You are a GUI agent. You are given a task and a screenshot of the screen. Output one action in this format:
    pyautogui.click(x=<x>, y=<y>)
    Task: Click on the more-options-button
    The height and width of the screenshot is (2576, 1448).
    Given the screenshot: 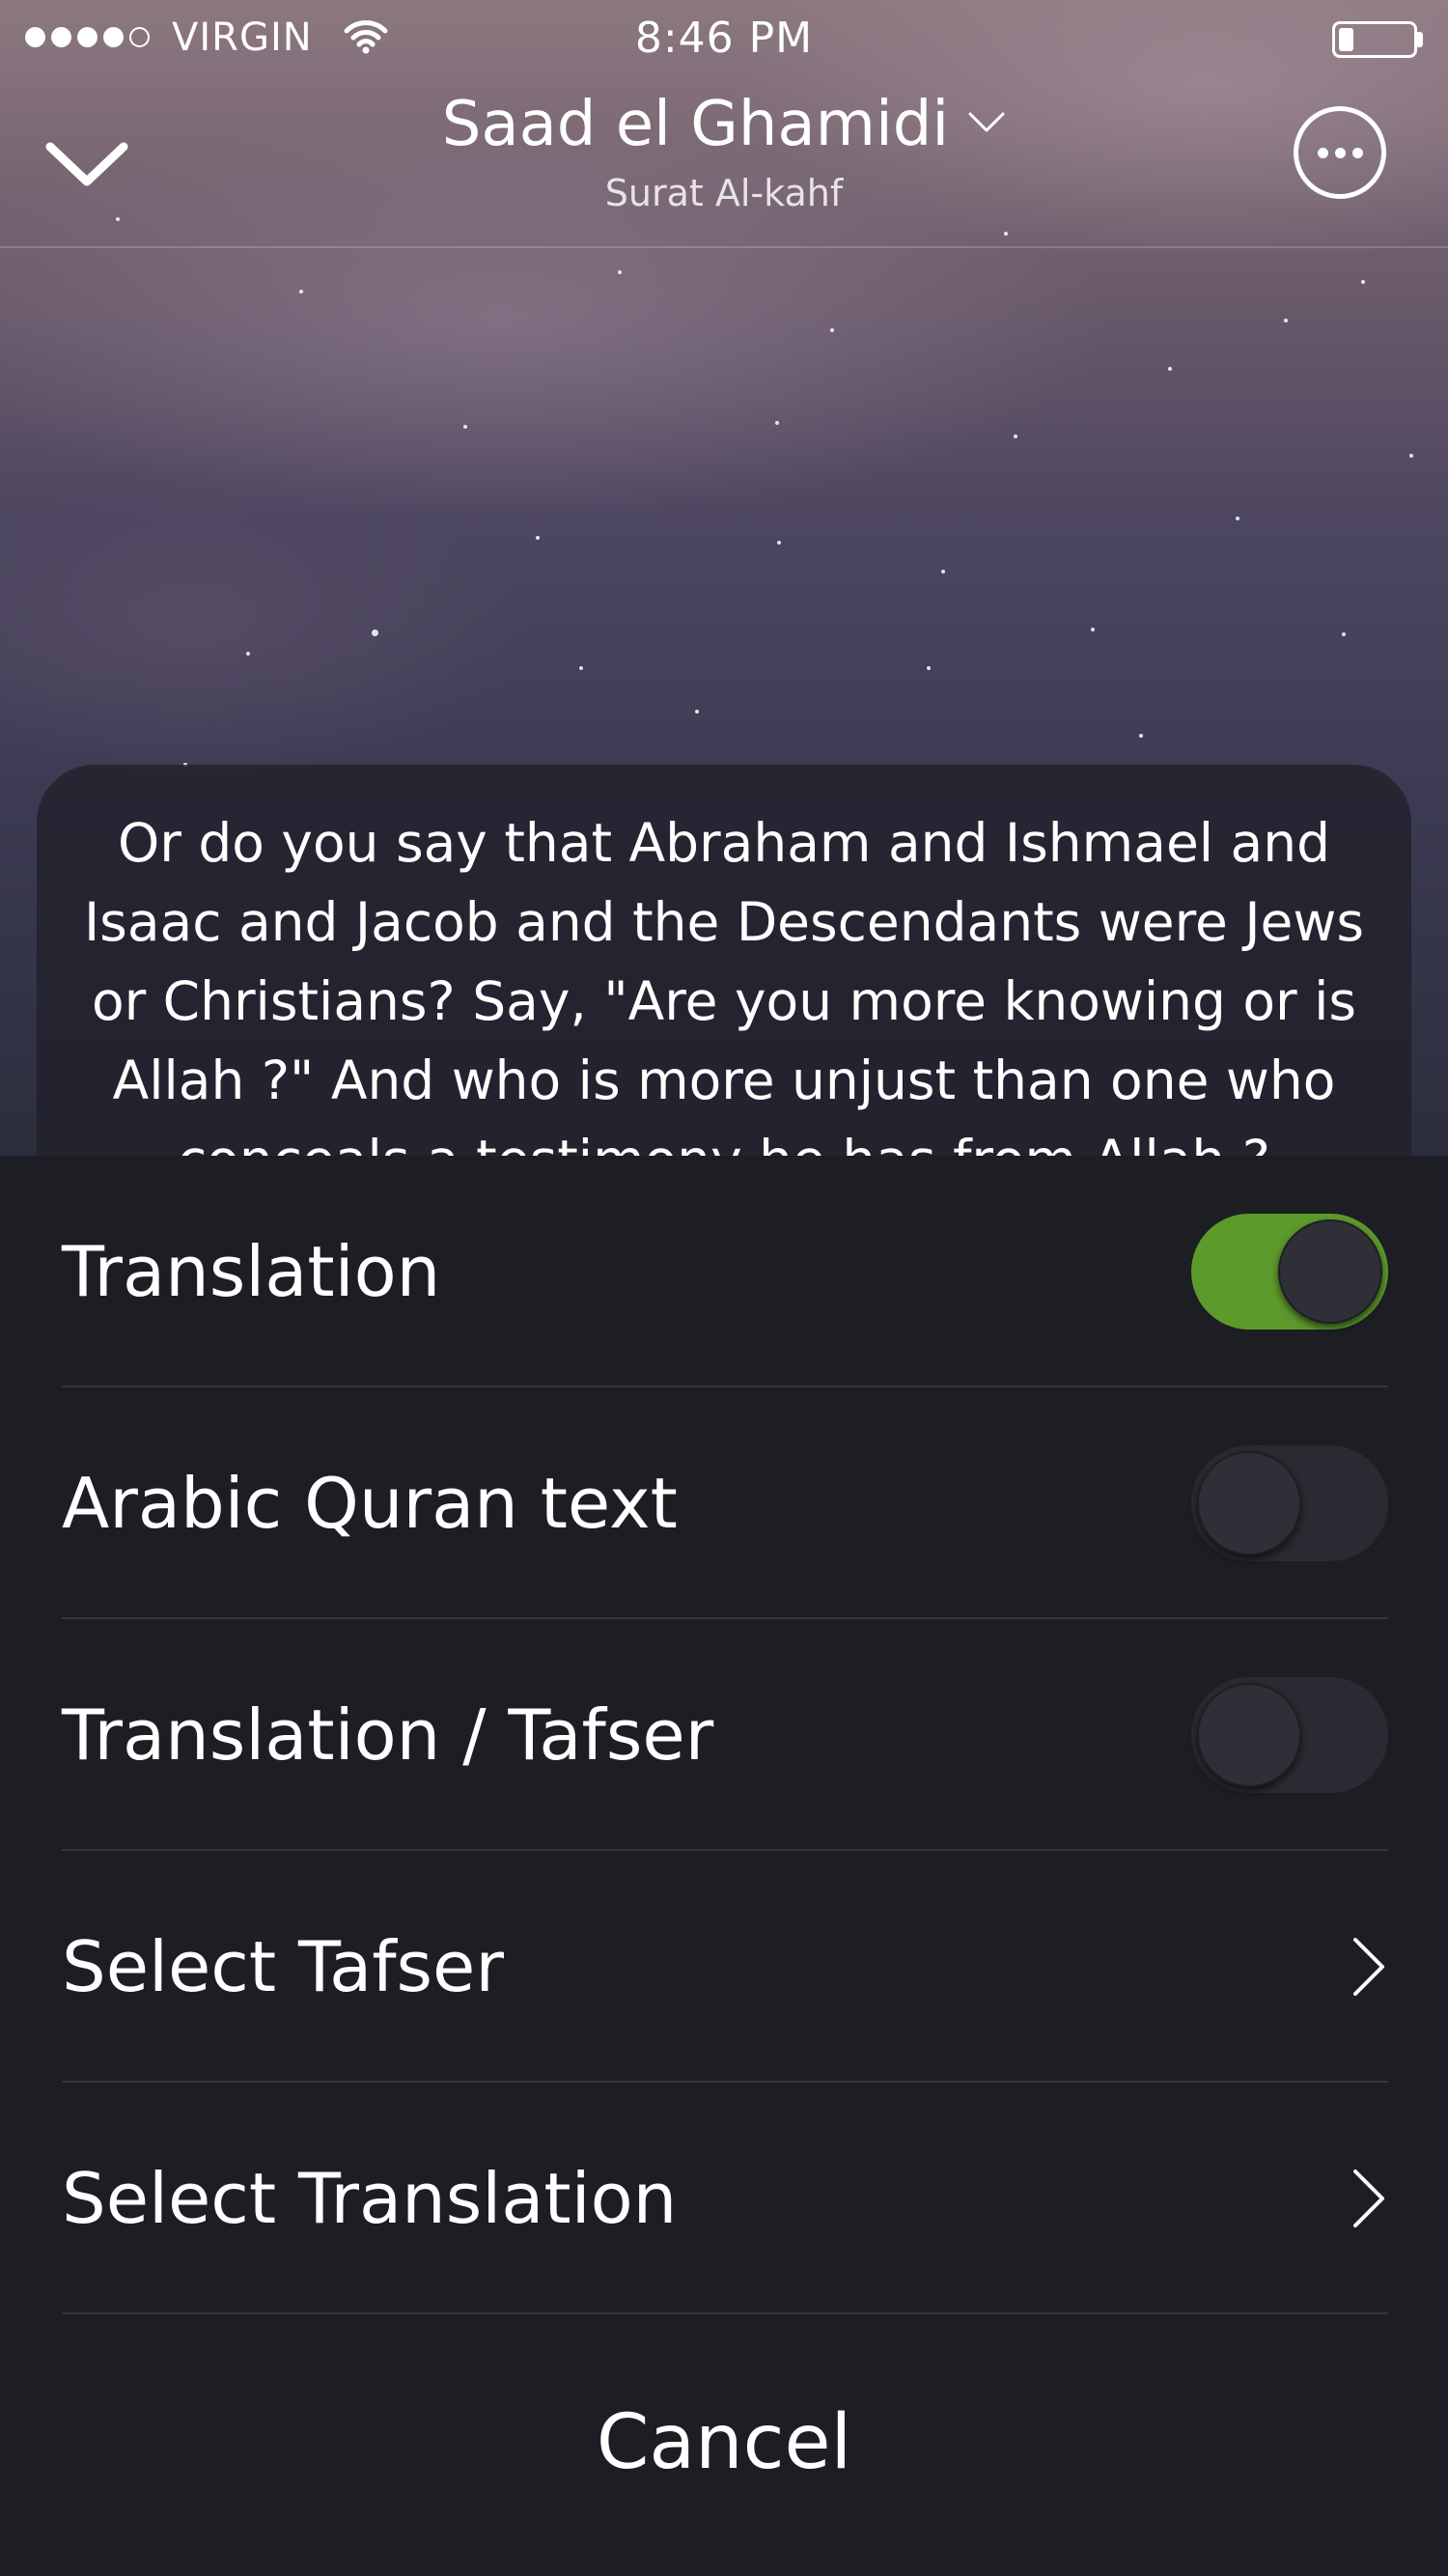 What is the action you would take?
    pyautogui.click(x=1340, y=153)
    